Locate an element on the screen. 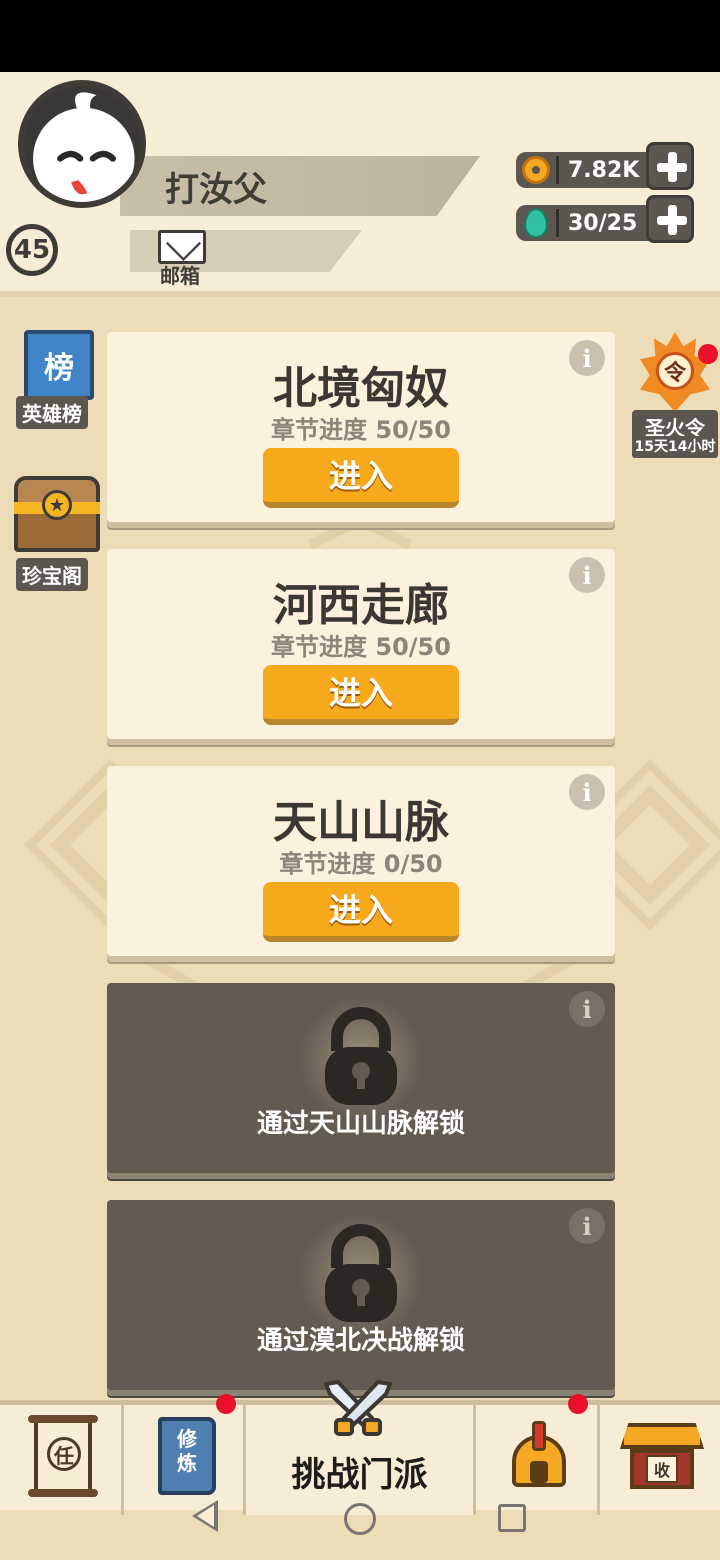 Image resolution: width=720 pixels, height=1560 pixels. mail-label: 邮箱 is located at coordinates (180, 276).